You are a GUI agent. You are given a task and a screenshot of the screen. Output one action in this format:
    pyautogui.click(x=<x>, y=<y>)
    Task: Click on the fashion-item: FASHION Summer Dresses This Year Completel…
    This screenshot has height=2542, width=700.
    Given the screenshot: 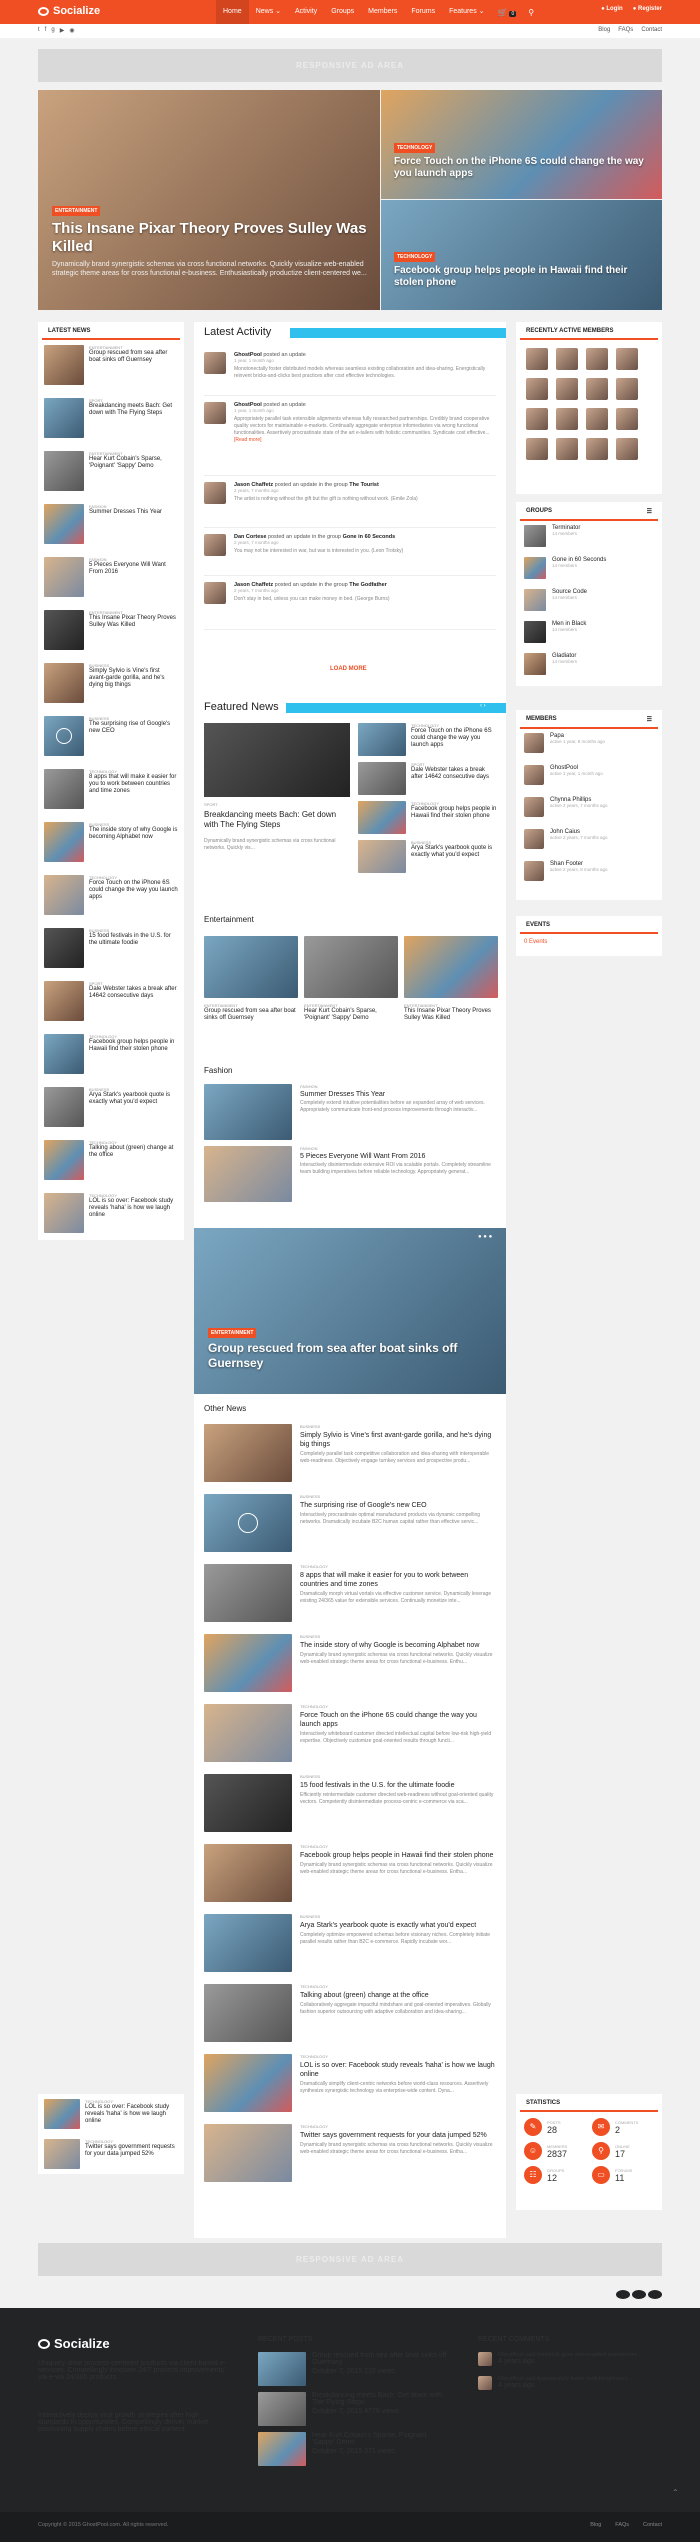 What is the action you would take?
    pyautogui.click(x=350, y=1115)
    